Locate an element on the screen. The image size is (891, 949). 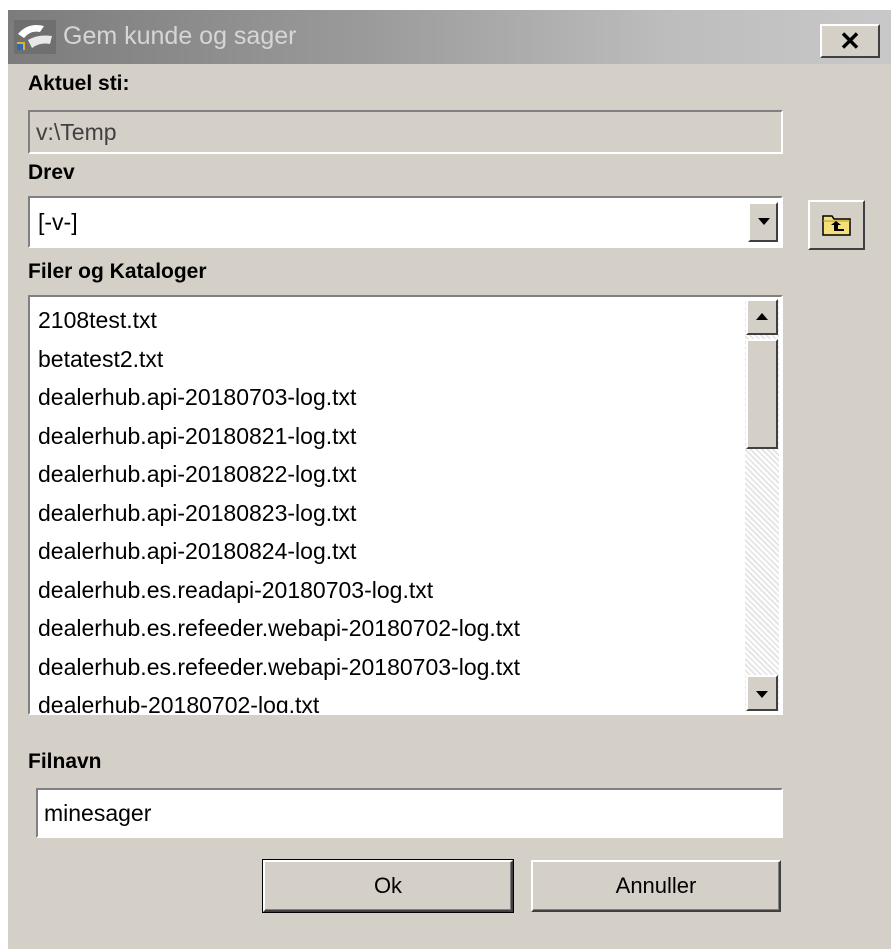
arrow-down-icon is located at coordinates (762, 694).